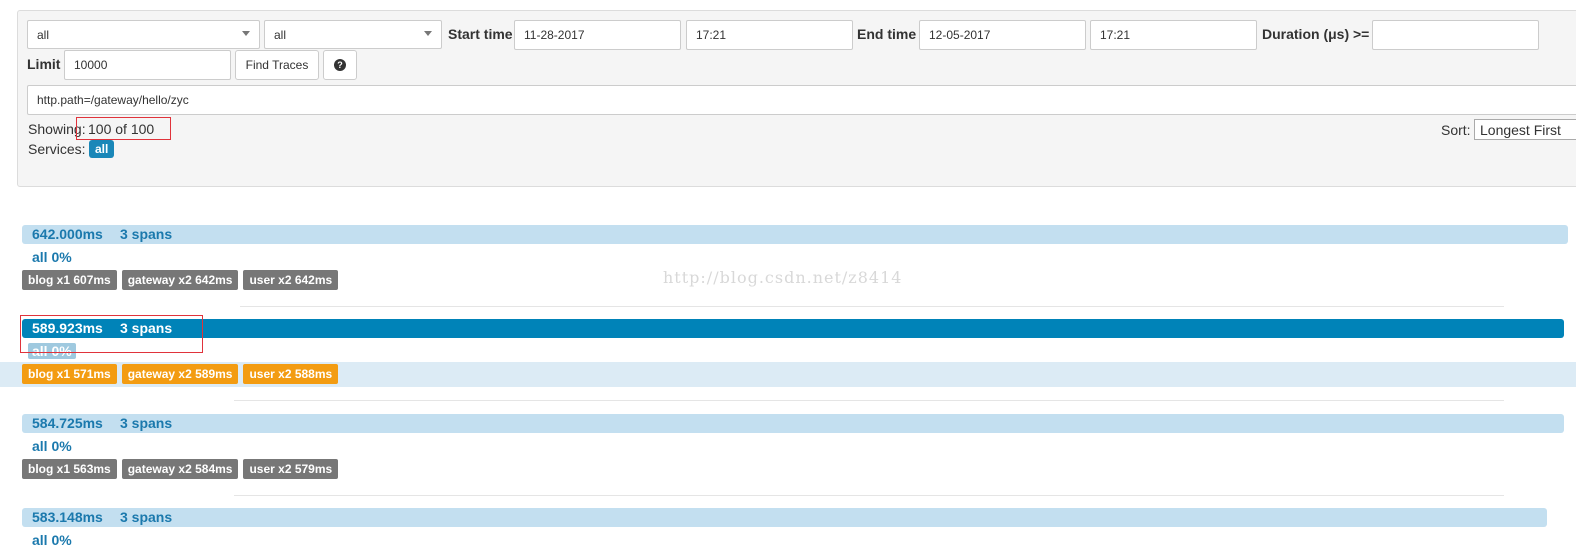 This screenshot has width=1576, height=548. Describe the element at coordinates (44, 64) in the screenshot. I see `limit-label: Limit` at that location.